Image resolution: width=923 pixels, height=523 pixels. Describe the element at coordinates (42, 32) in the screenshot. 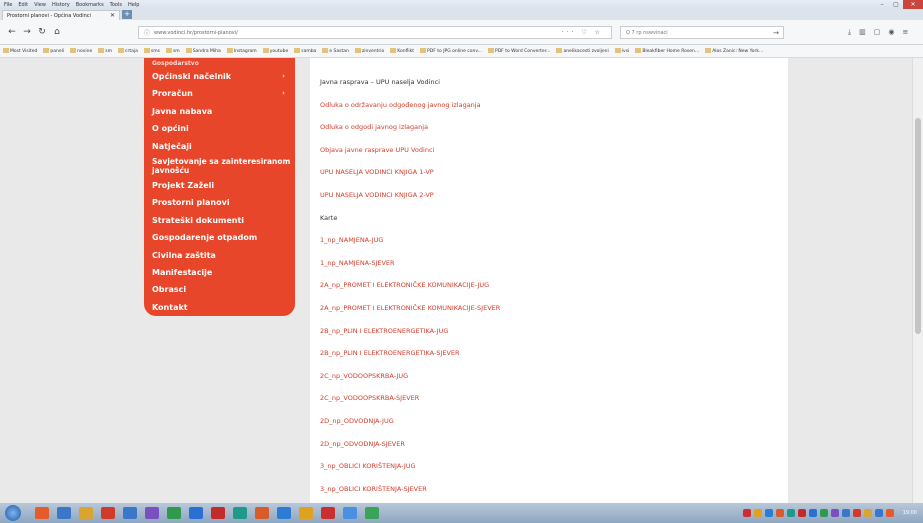

I see `reload-icon: ↻` at that location.